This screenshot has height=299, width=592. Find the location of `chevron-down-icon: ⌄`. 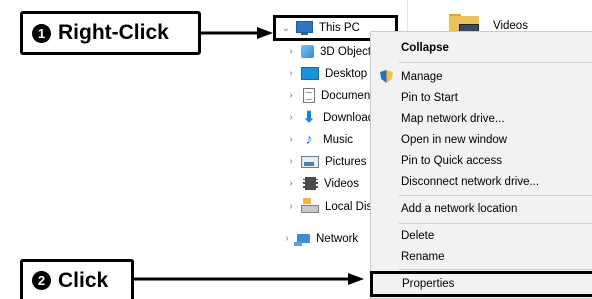

chevron-down-icon: ⌄ is located at coordinates (286, 28).